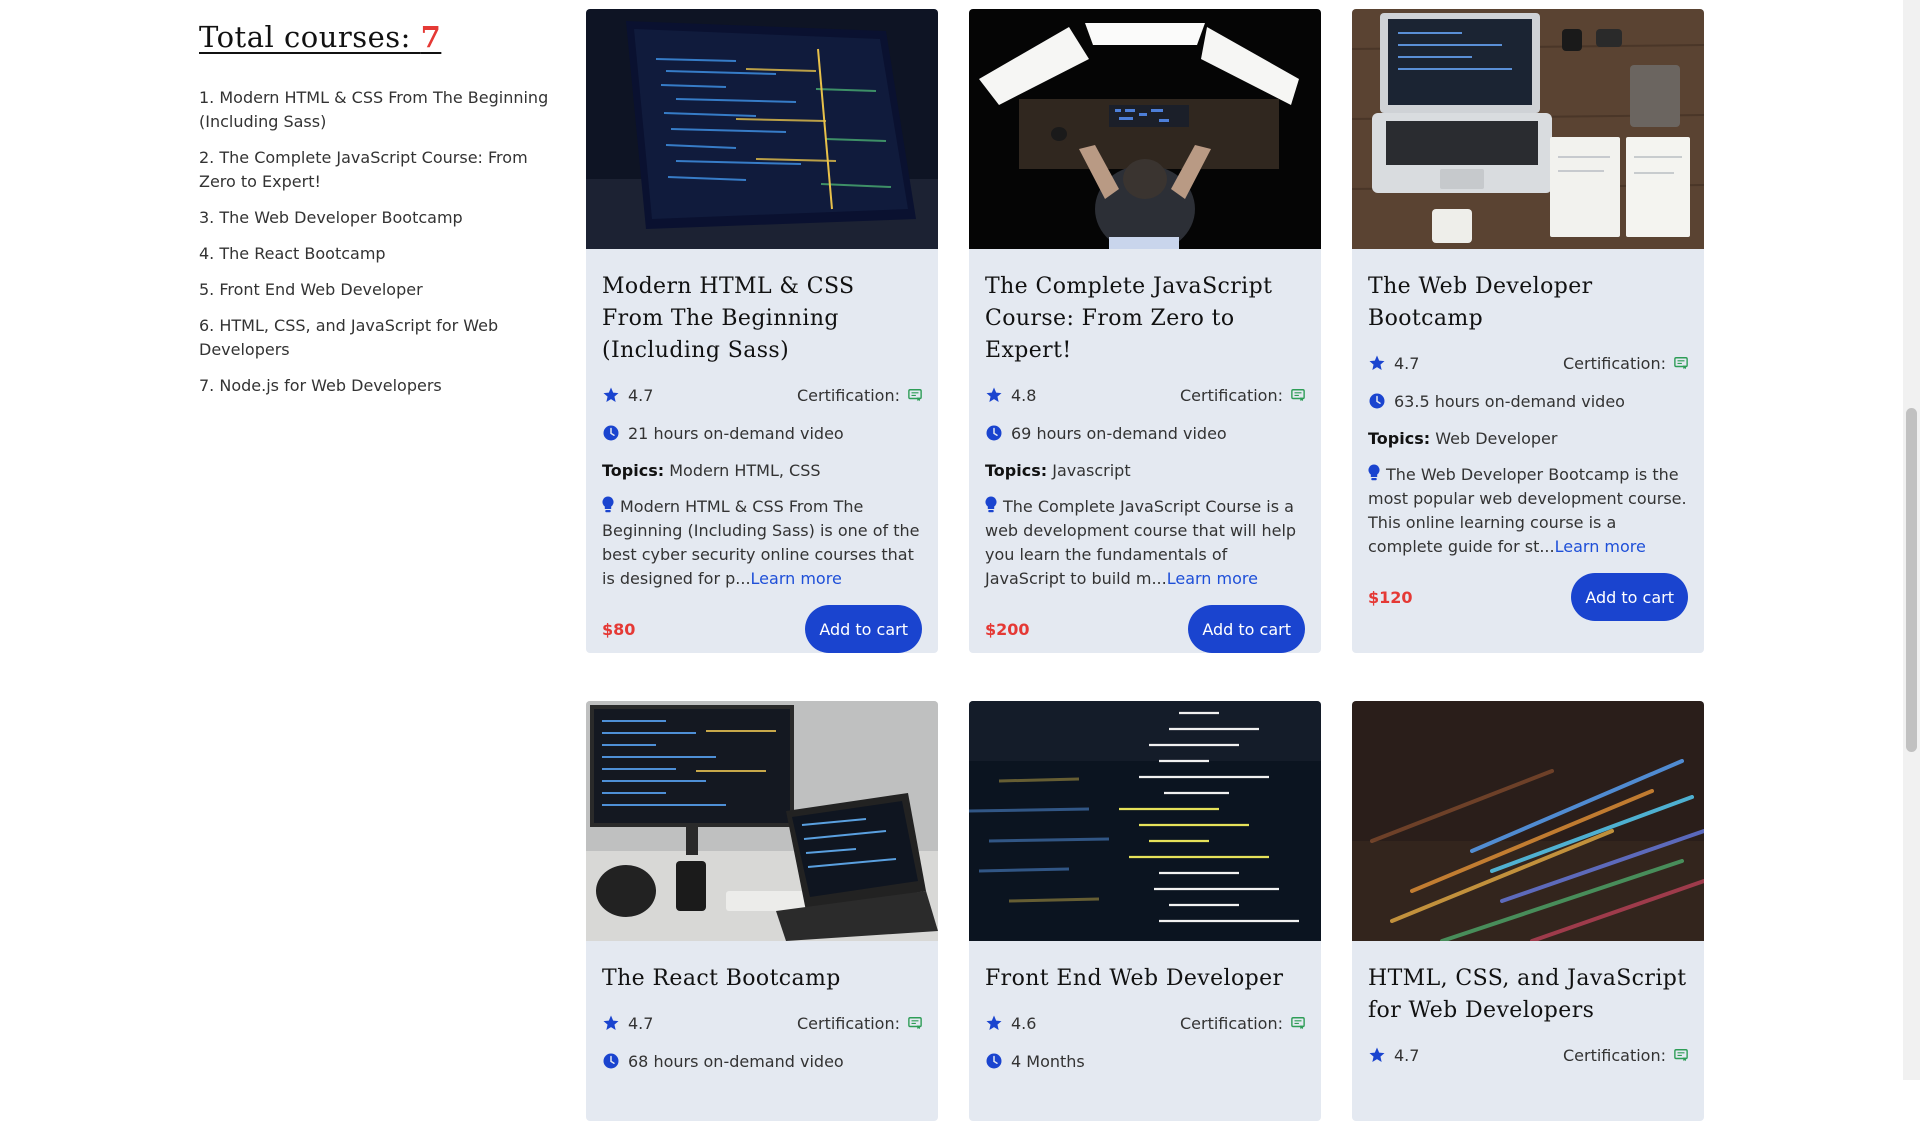  What do you see at coordinates (745, 470) in the screenshot?
I see `topics-value: Modern HTML, CSS` at bounding box center [745, 470].